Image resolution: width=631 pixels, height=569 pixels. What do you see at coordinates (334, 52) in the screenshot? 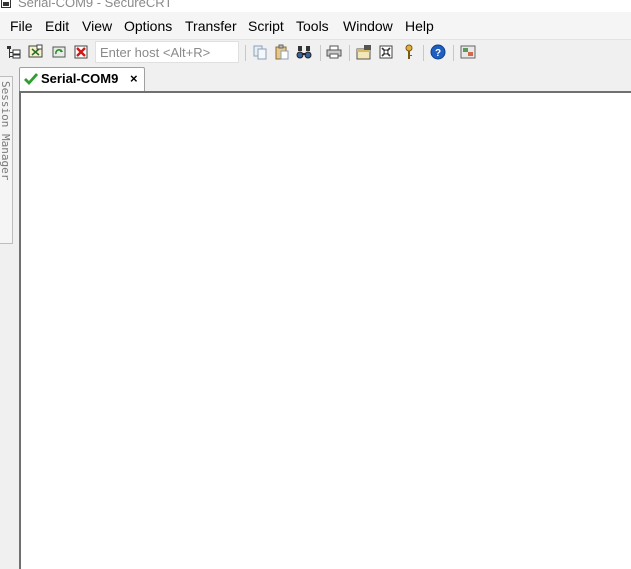
I see `print-icon` at bounding box center [334, 52].